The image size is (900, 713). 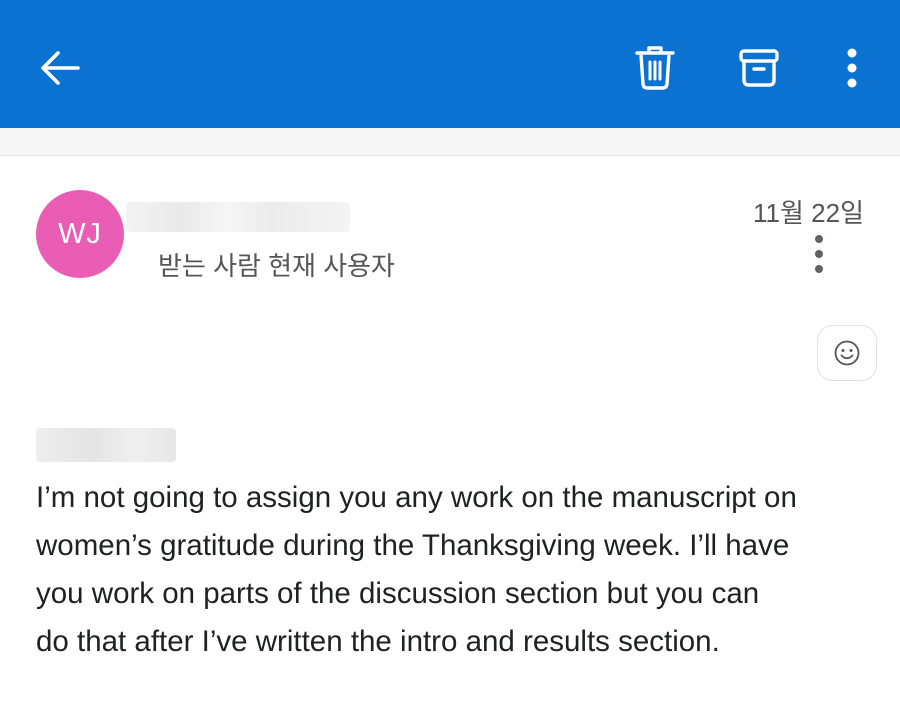 I want to click on header-divider, so click(x=450, y=142).